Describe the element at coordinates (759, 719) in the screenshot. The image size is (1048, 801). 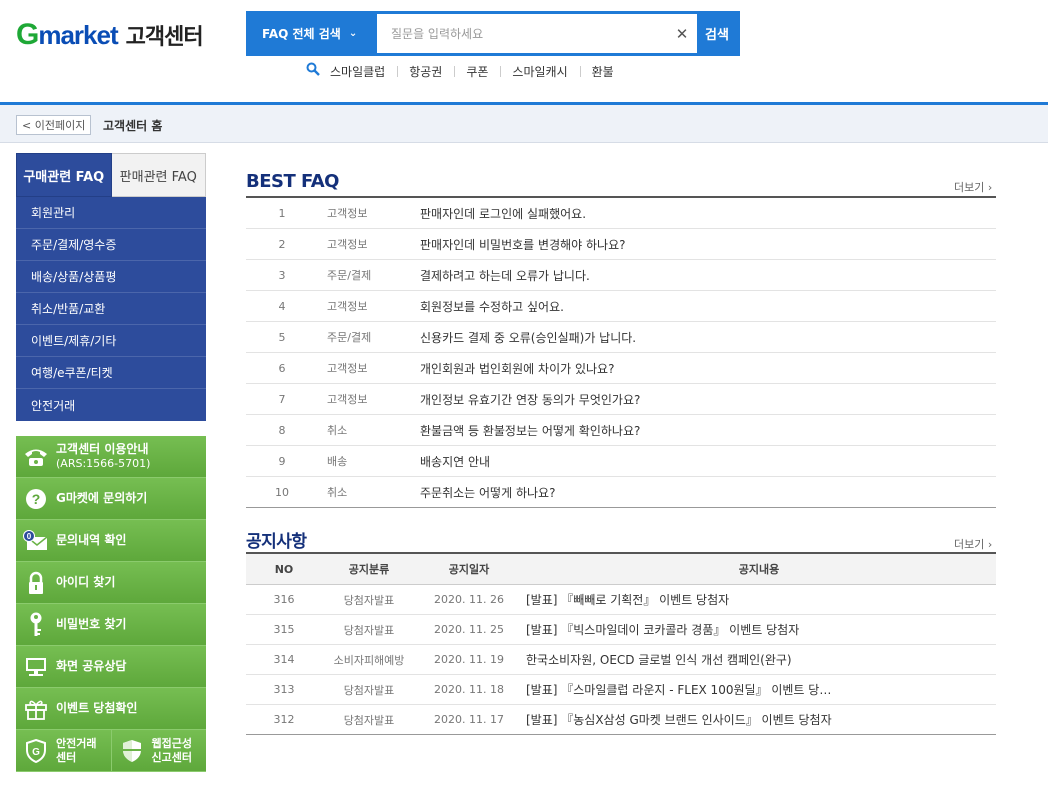
I see `notice-title-link: [발표] 『농심X삼성 G마켓 브랜드 인사이드』 이벤트 당첨자` at that location.